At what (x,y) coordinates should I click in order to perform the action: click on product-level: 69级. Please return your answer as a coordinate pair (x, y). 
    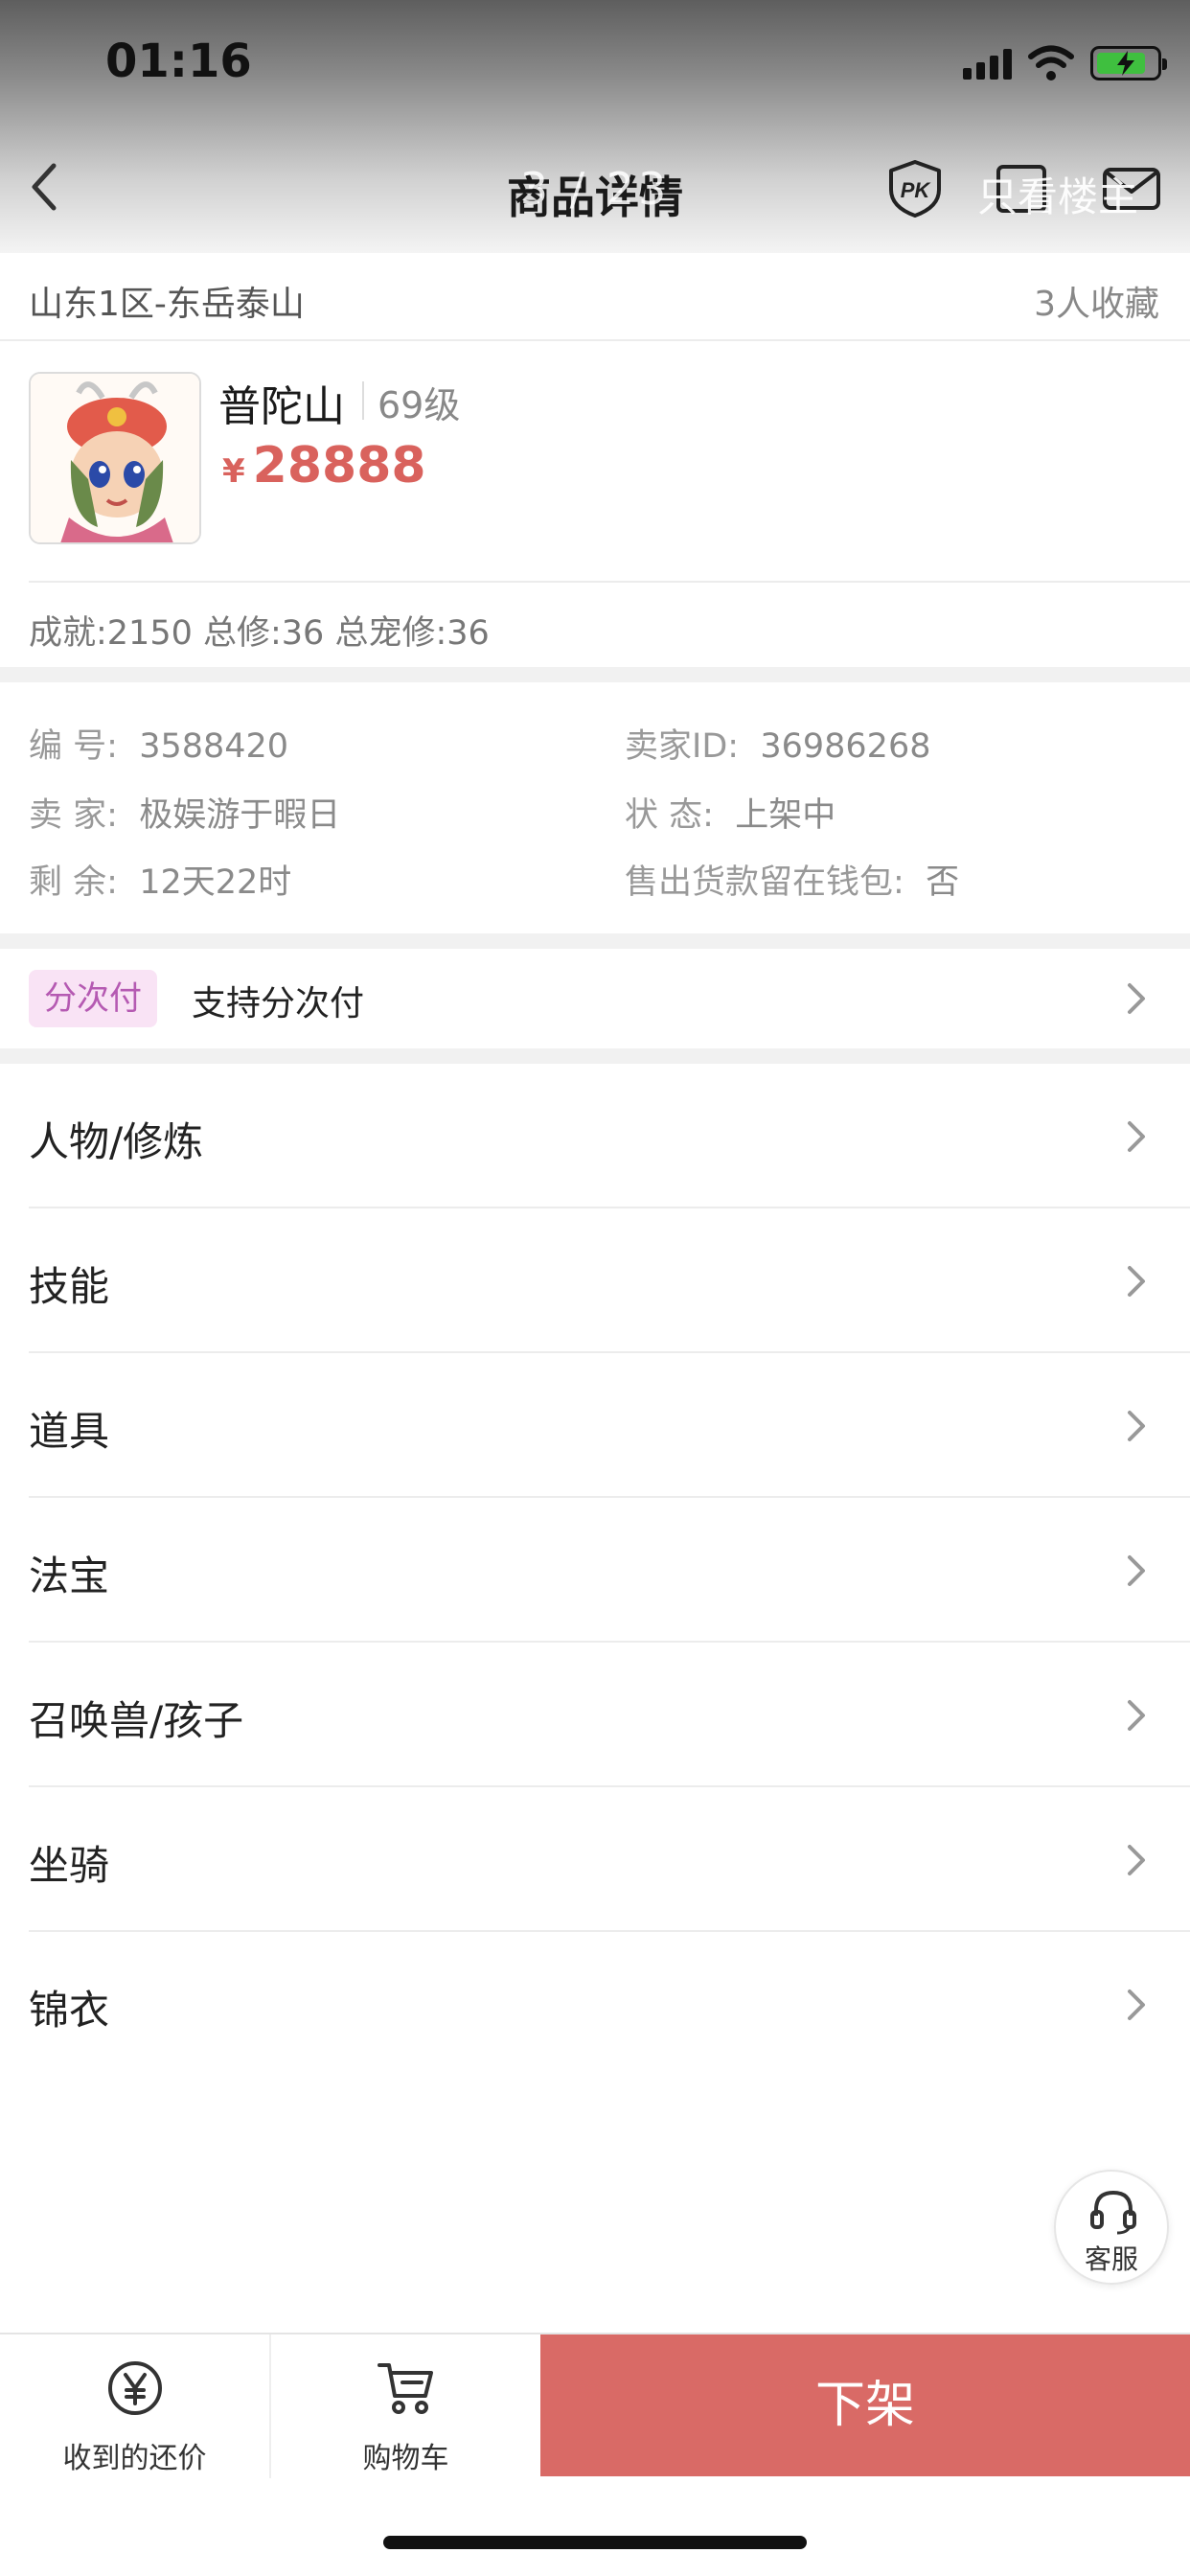
    Looking at the image, I should click on (420, 405).